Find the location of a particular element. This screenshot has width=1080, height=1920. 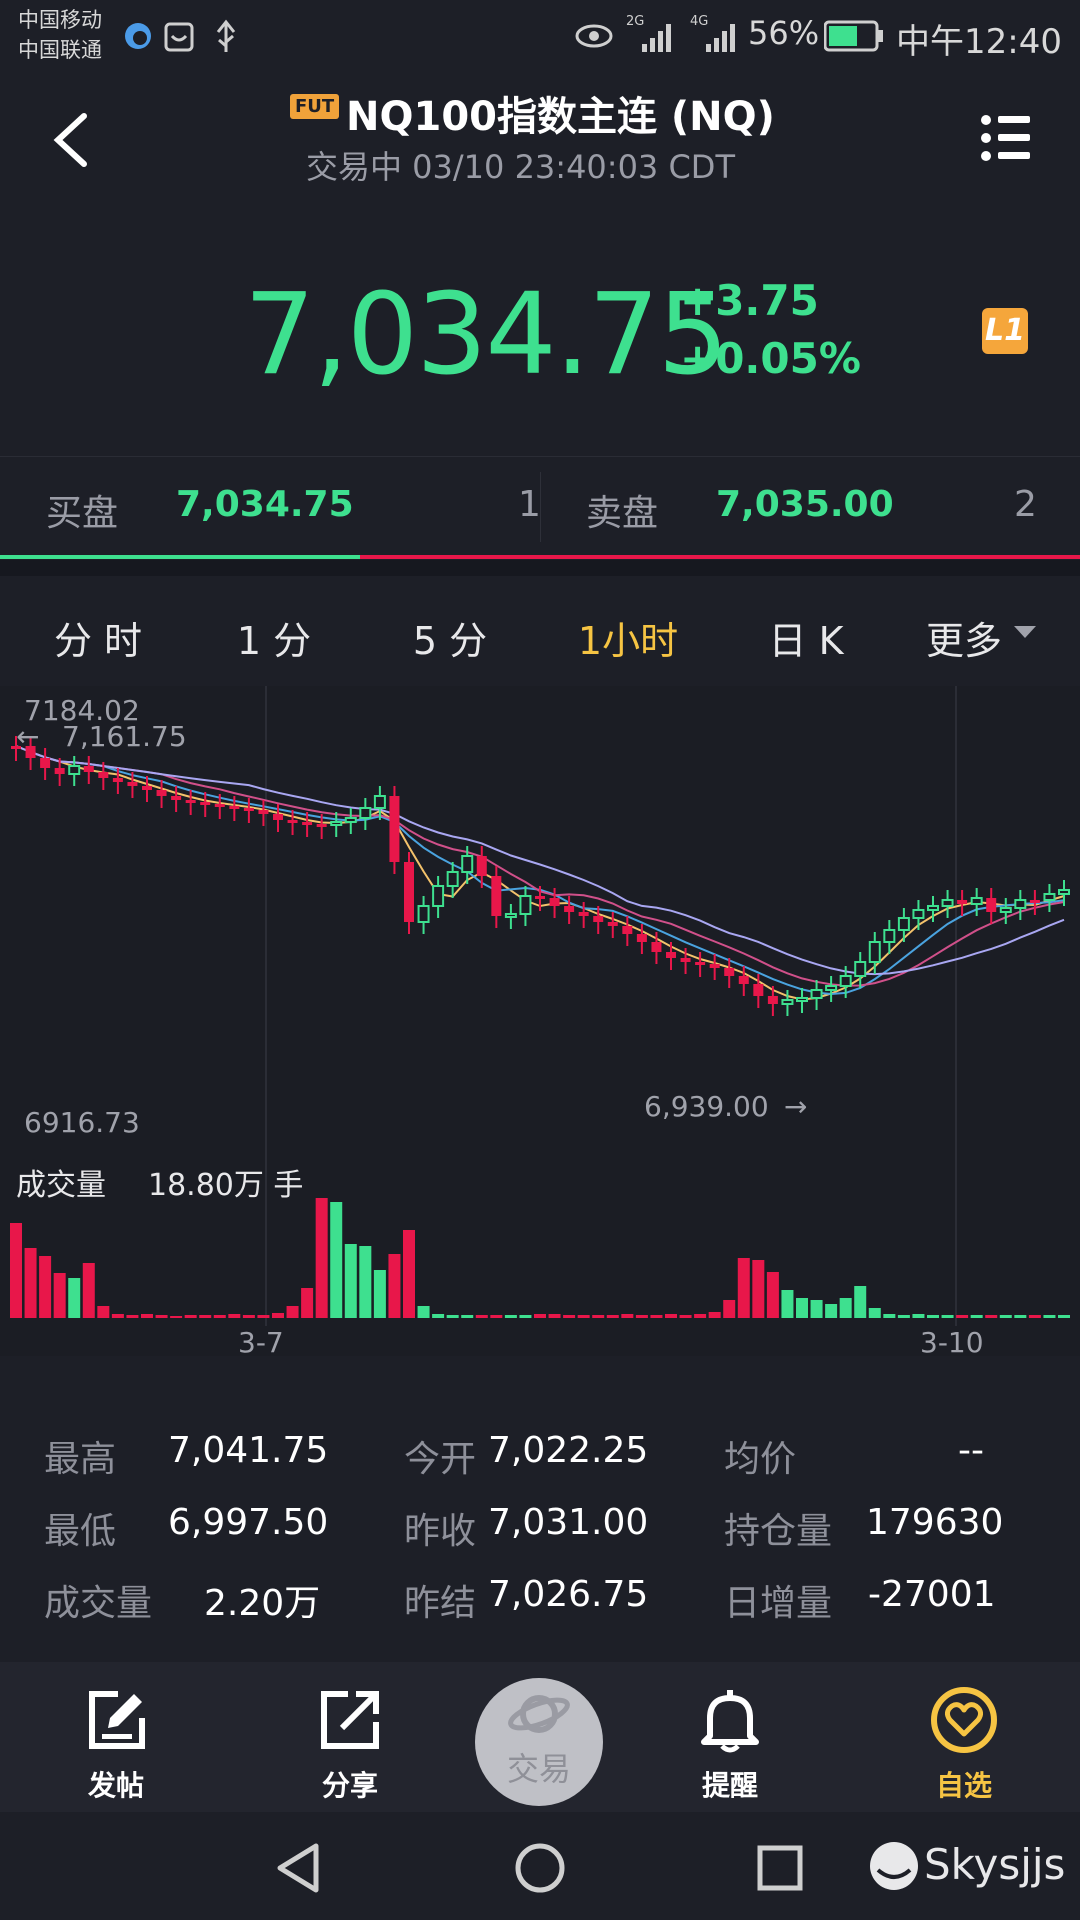

moving-average-line is located at coordinates (540, 873).